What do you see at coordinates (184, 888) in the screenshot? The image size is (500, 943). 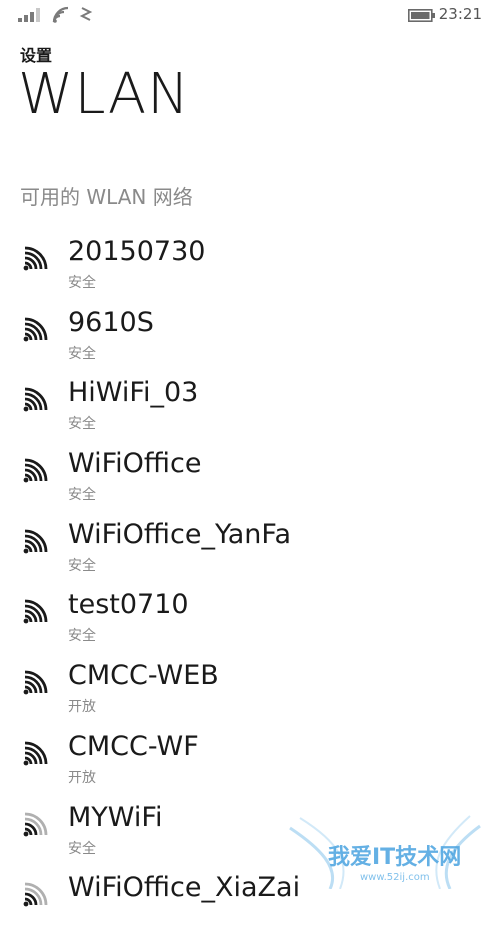 I see `network-name: WiFiOffice_XiaZai` at bounding box center [184, 888].